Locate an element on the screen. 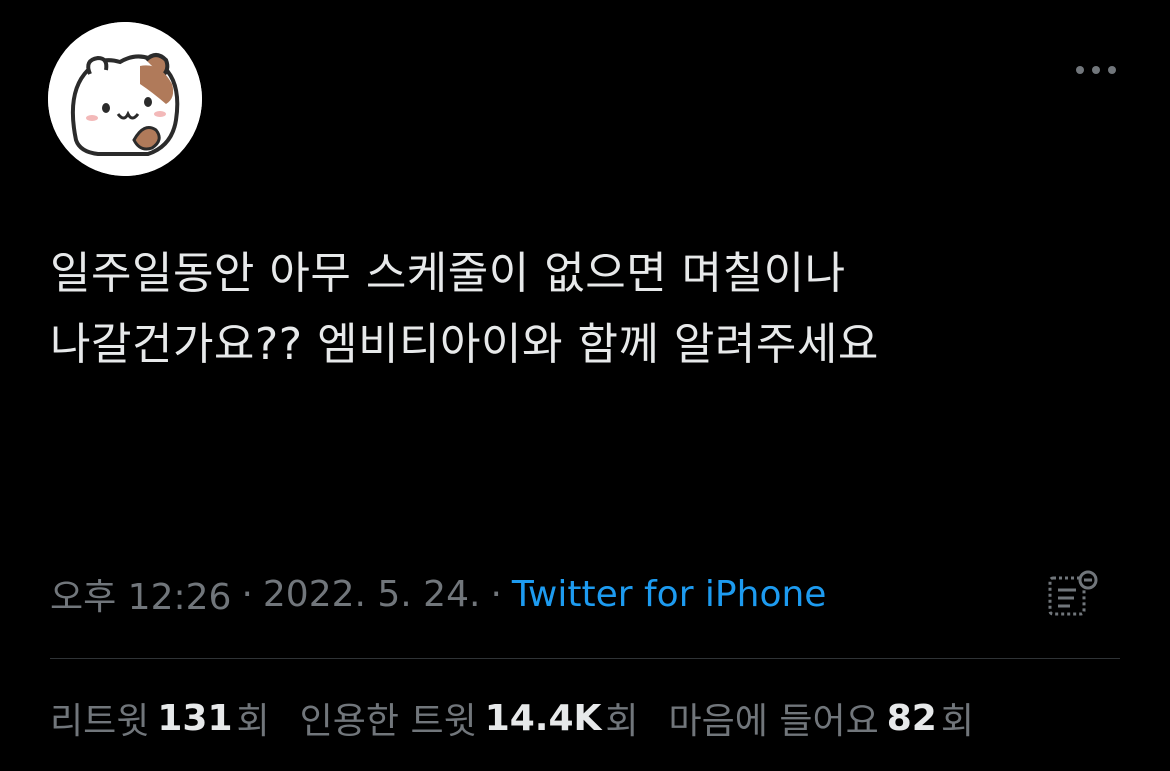  likes-stat: 마음에 들어요 82 회 is located at coordinates (821, 718).